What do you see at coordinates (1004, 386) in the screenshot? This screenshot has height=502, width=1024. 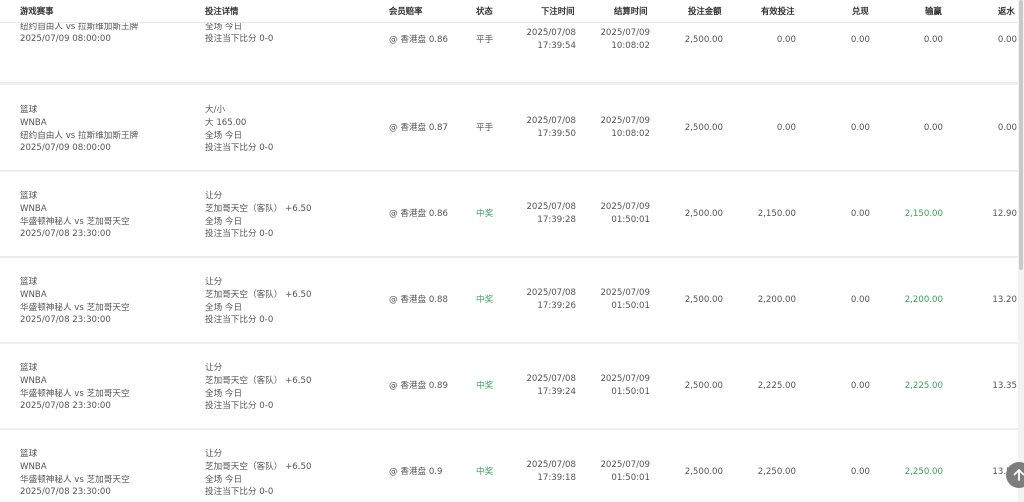 I see `rebate-value: 13.35` at bounding box center [1004, 386].